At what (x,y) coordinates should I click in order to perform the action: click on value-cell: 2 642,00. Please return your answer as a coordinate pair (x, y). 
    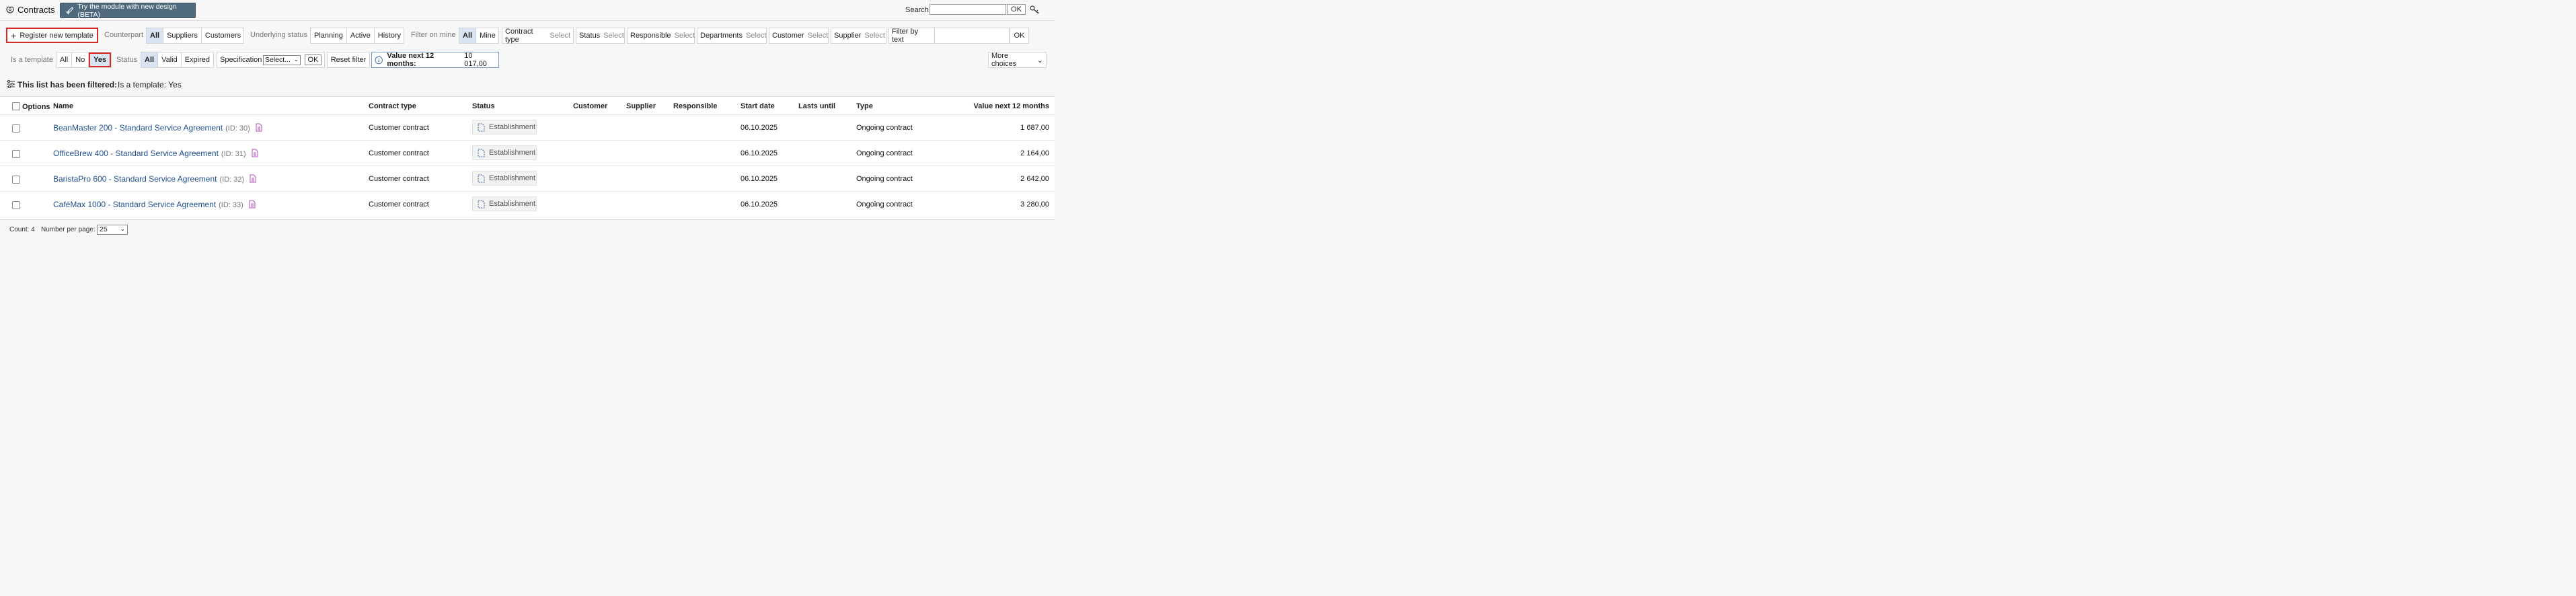
    Looking at the image, I should click on (1034, 179).